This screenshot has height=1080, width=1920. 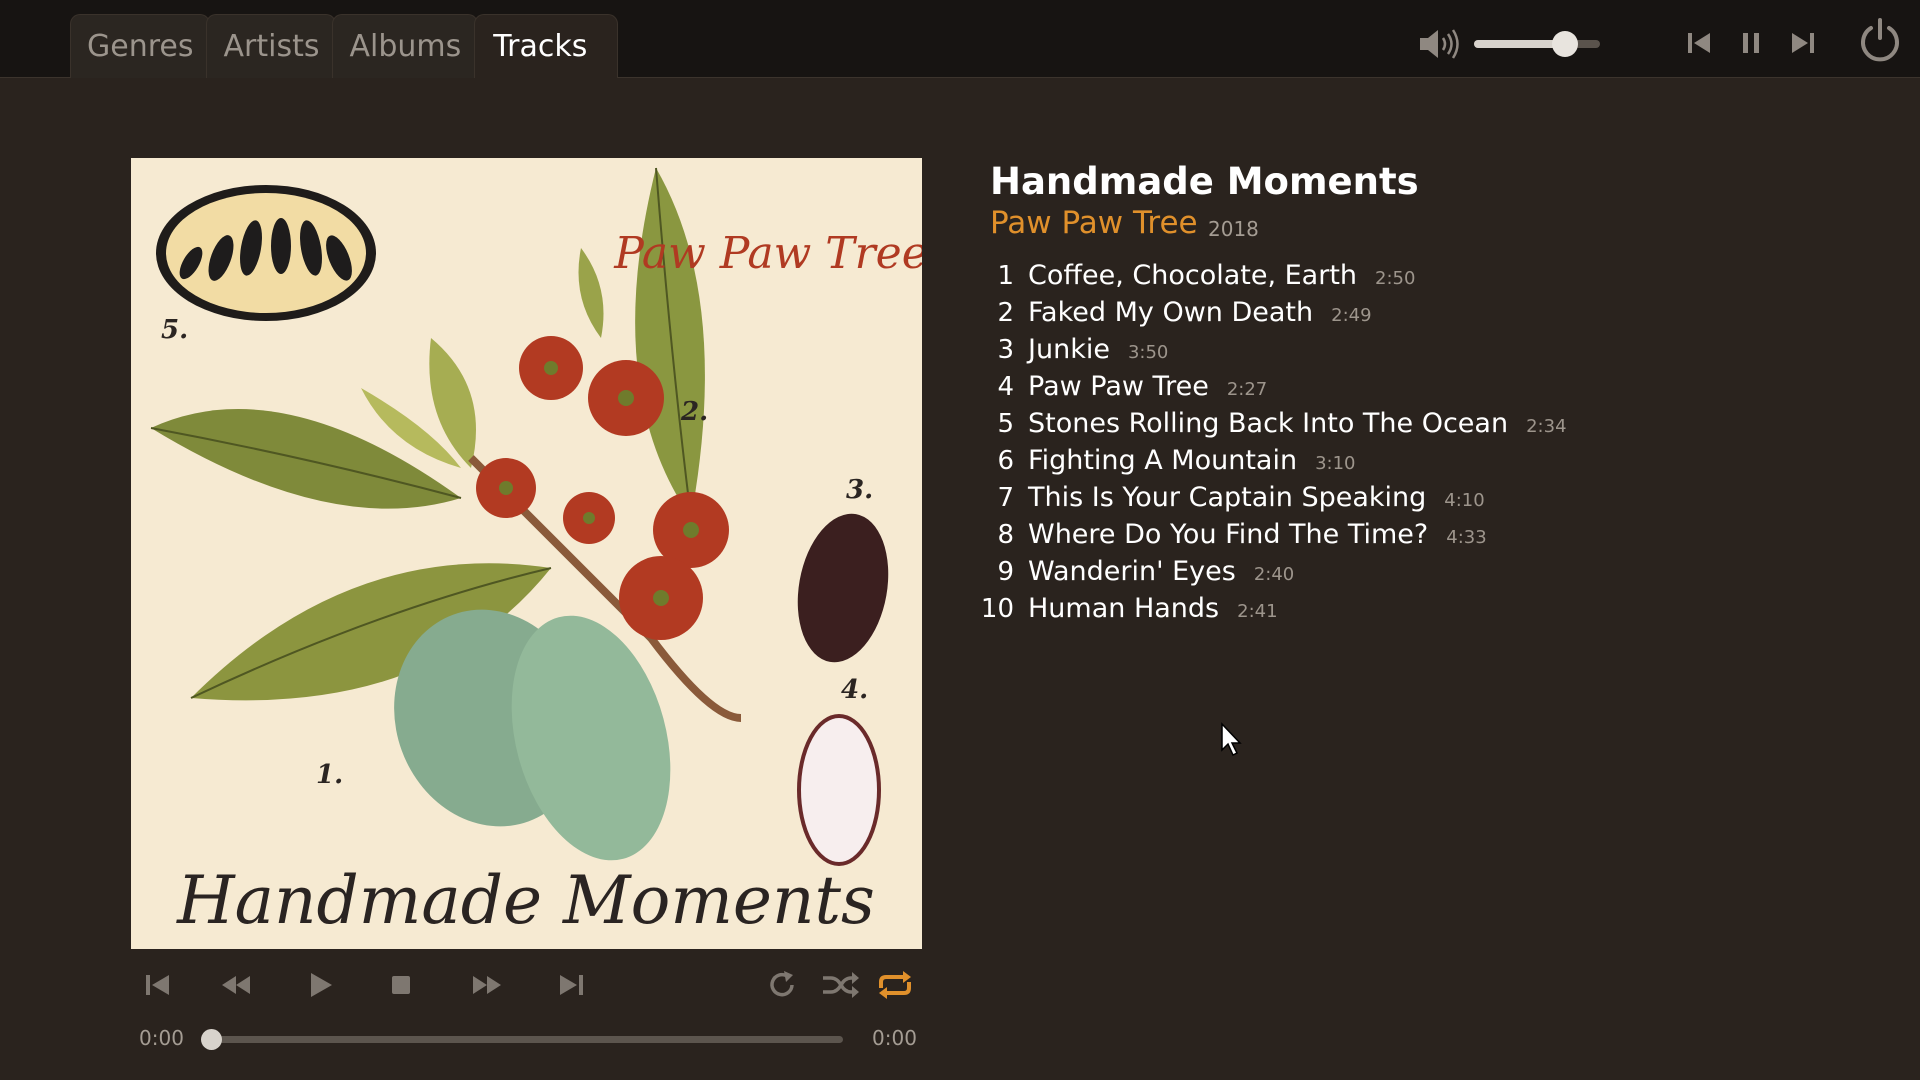 What do you see at coordinates (767, 253) in the screenshot?
I see `art-band-name-script: Paw Paw Tree` at bounding box center [767, 253].